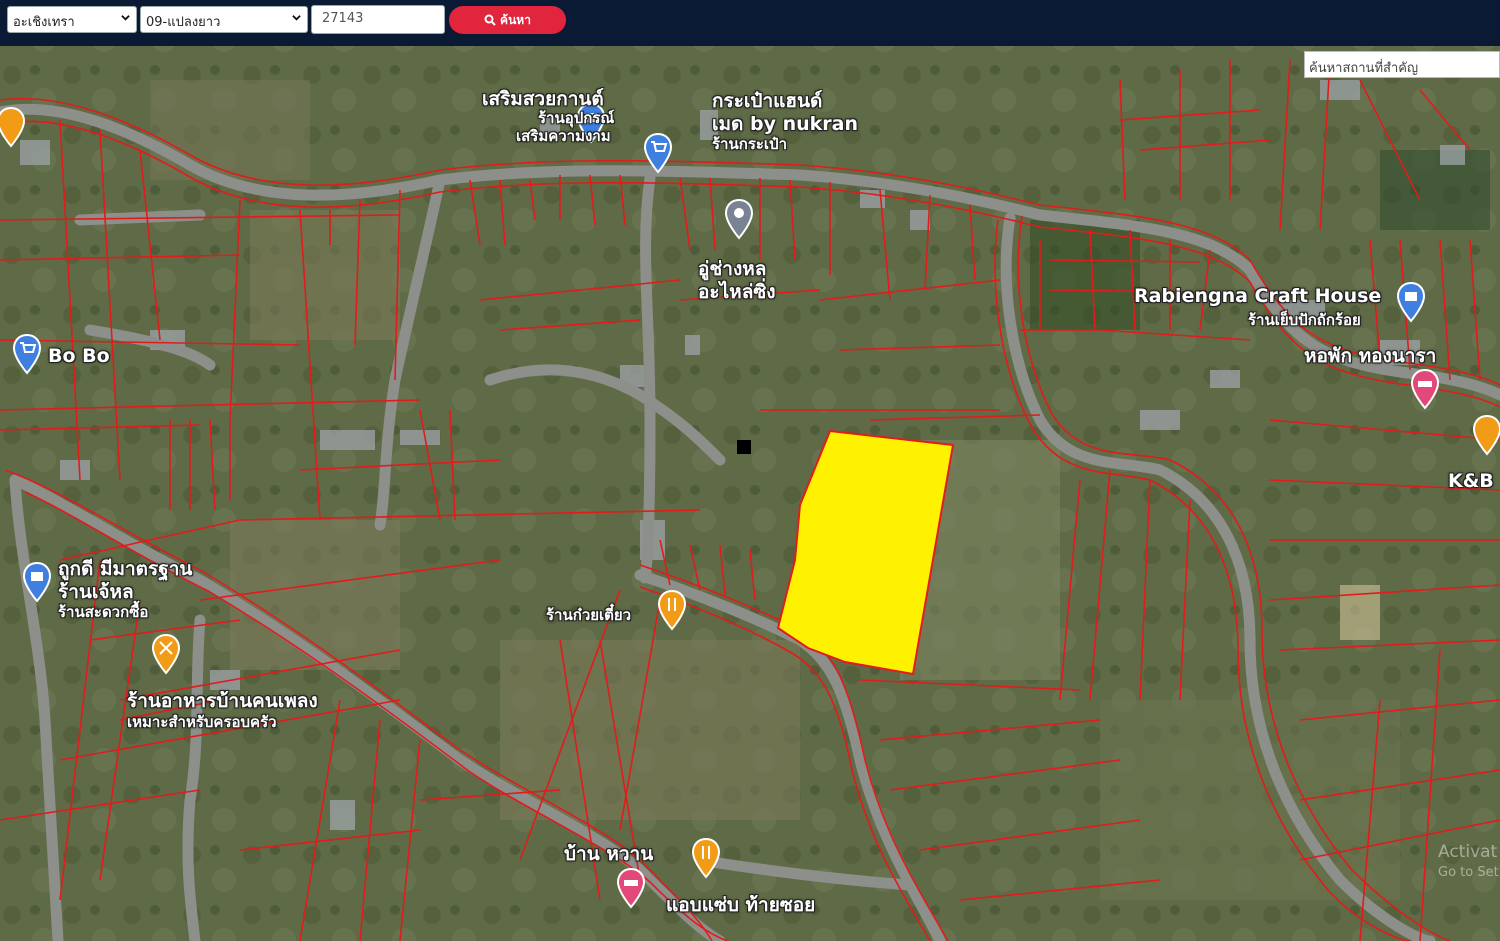  I want to click on place-search-placeholder: ค้นหาสถานที่สำคัญ, so click(1364, 68).